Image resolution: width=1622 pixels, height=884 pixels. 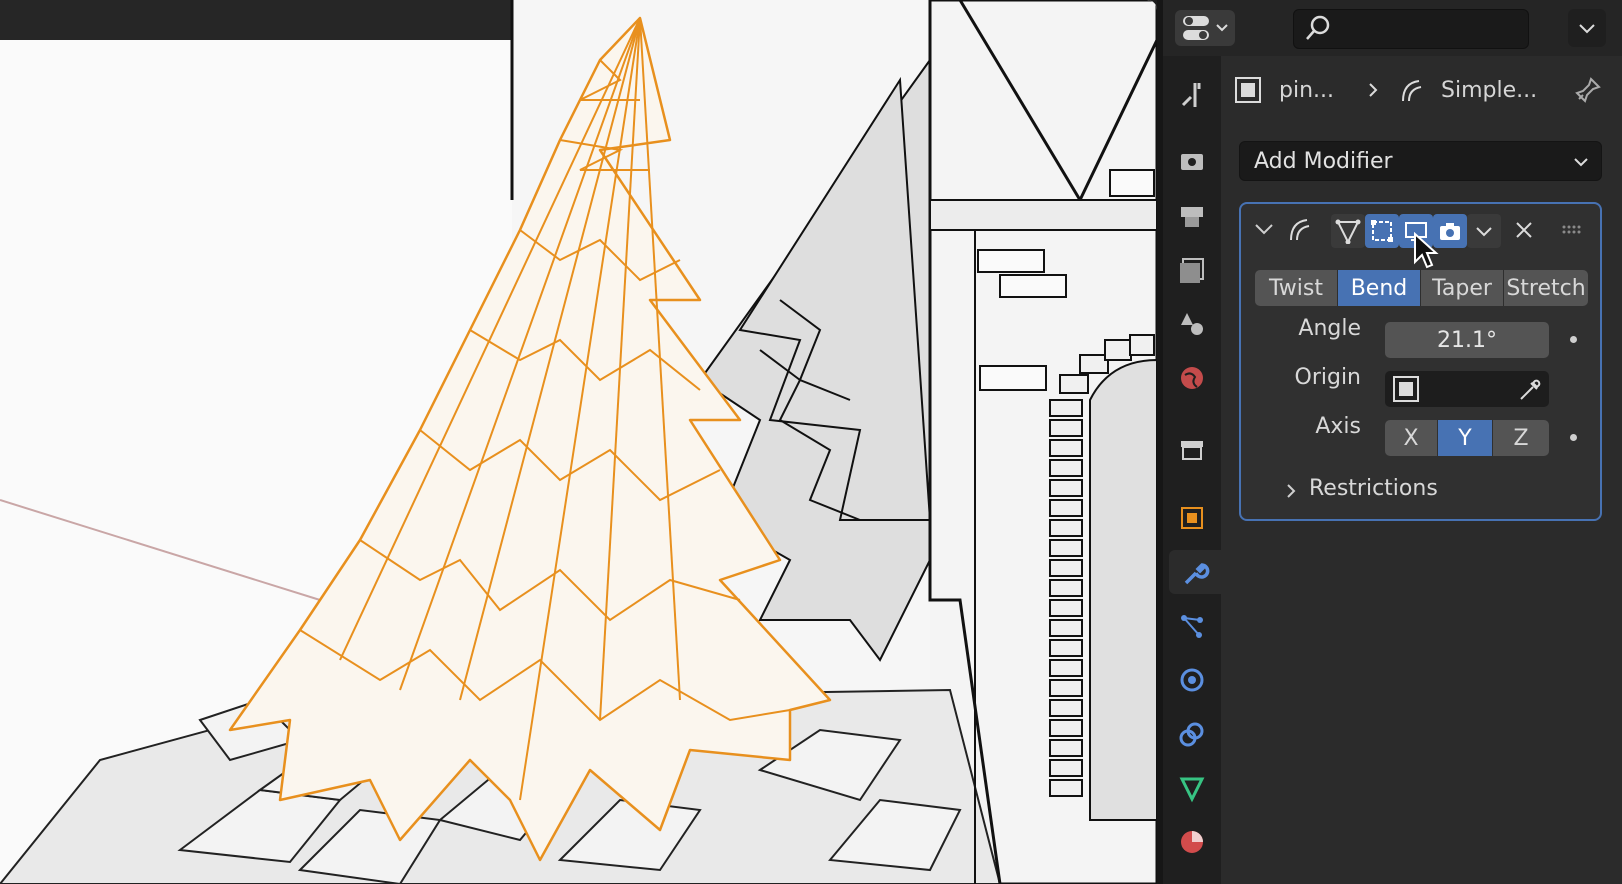 I want to click on camera-icon, so click(x=1450, y=231).